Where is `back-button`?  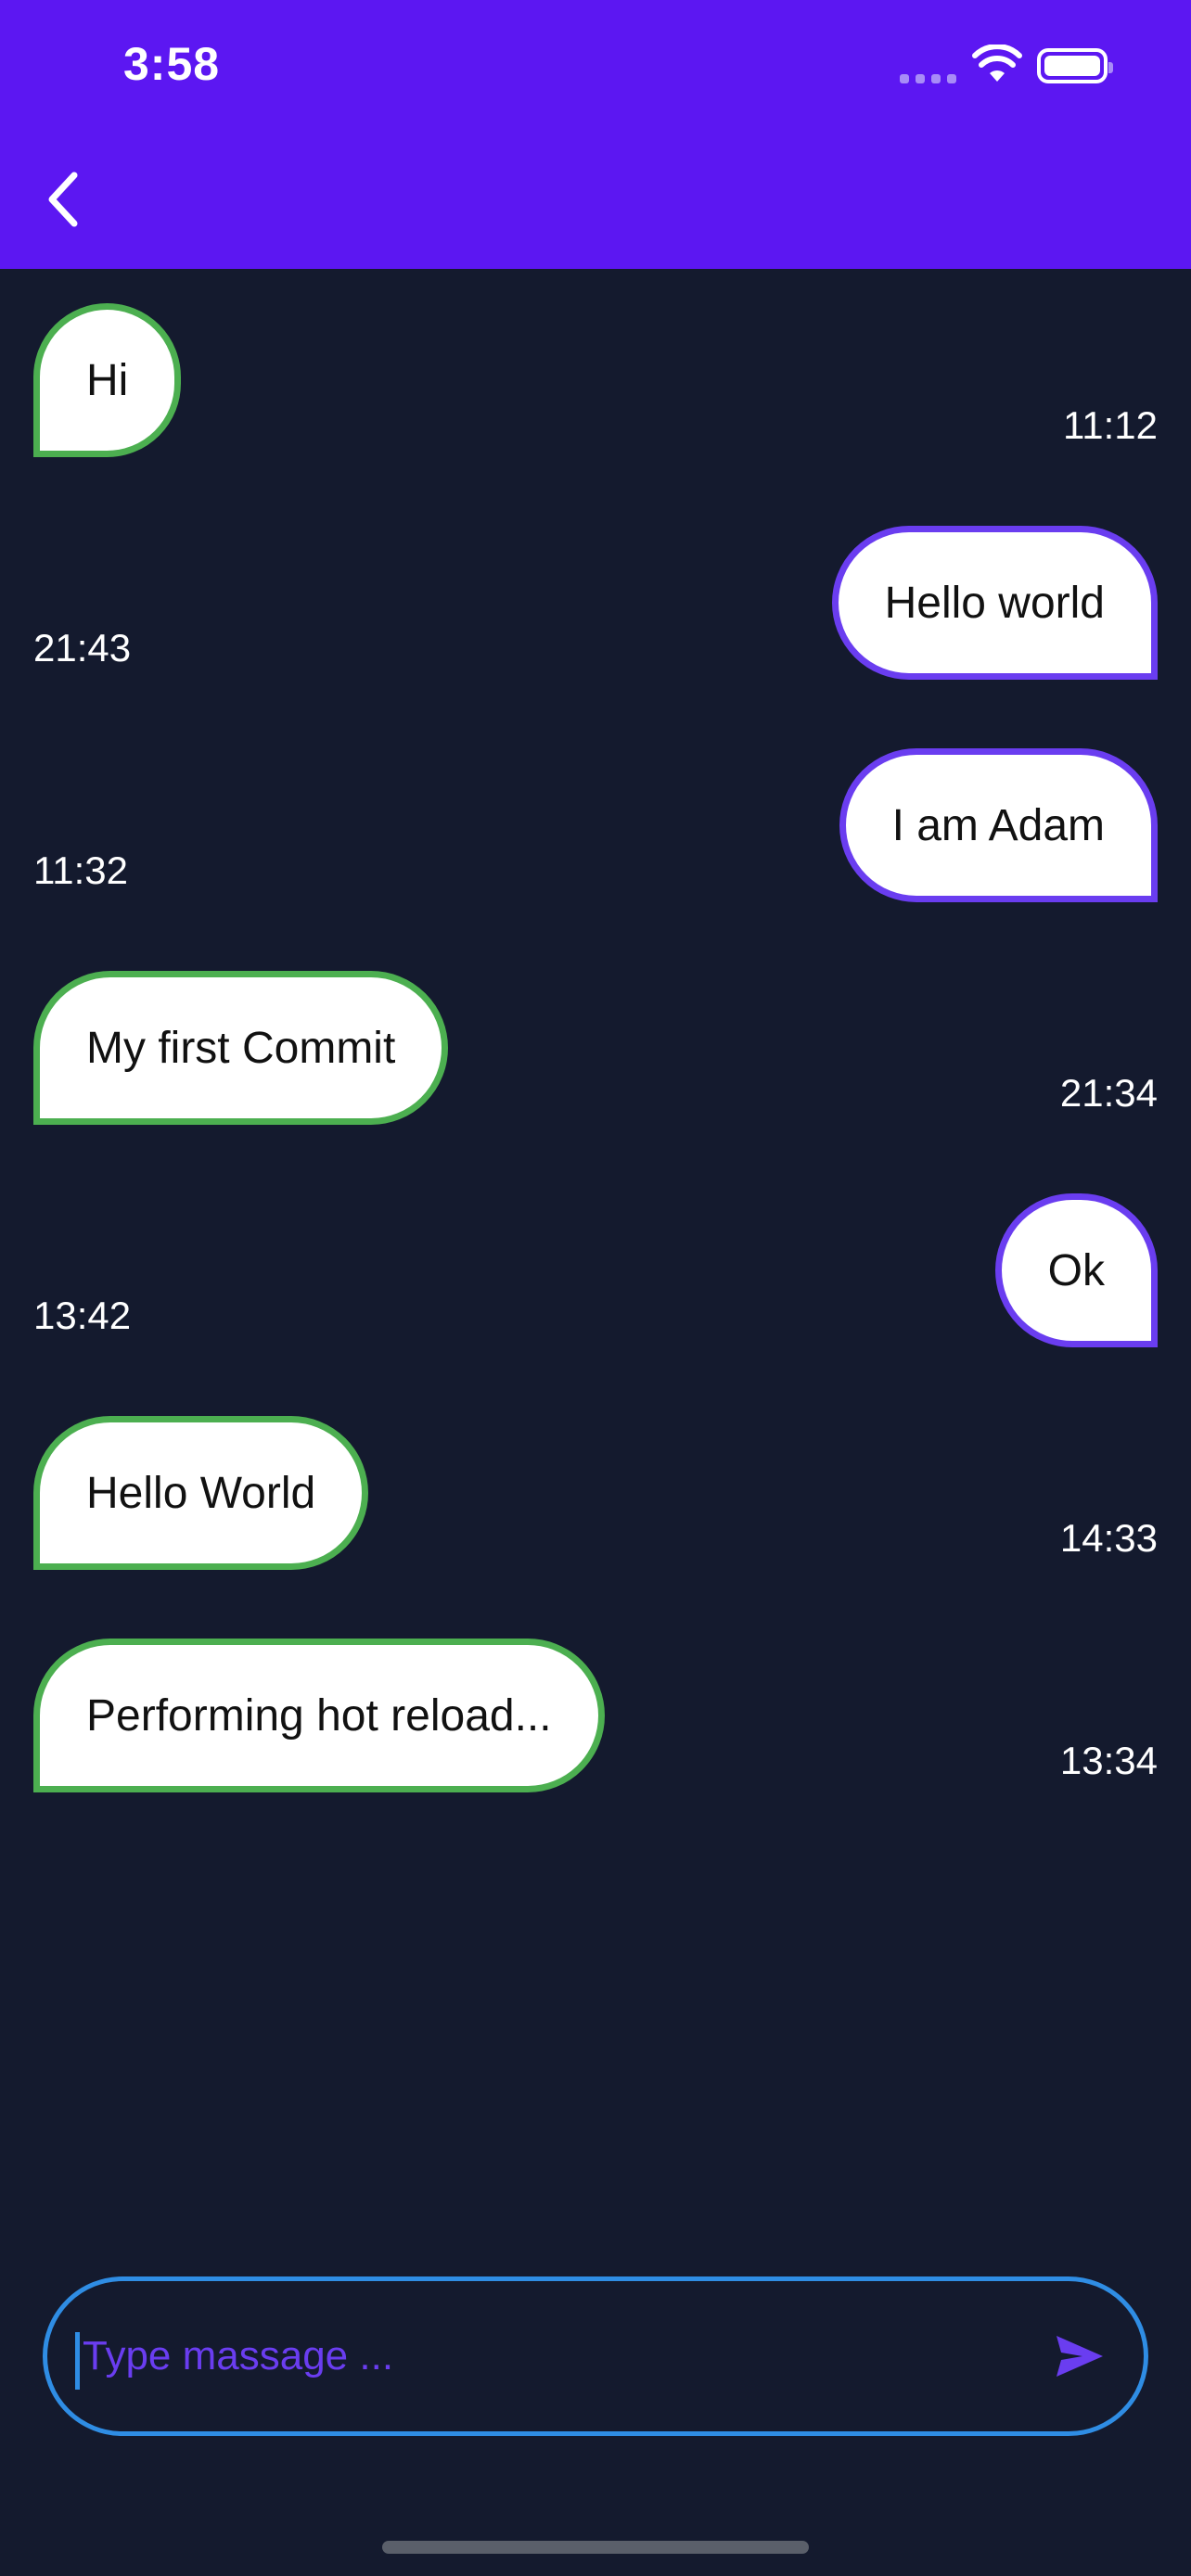
back-button is located at coordinates (63, 199).